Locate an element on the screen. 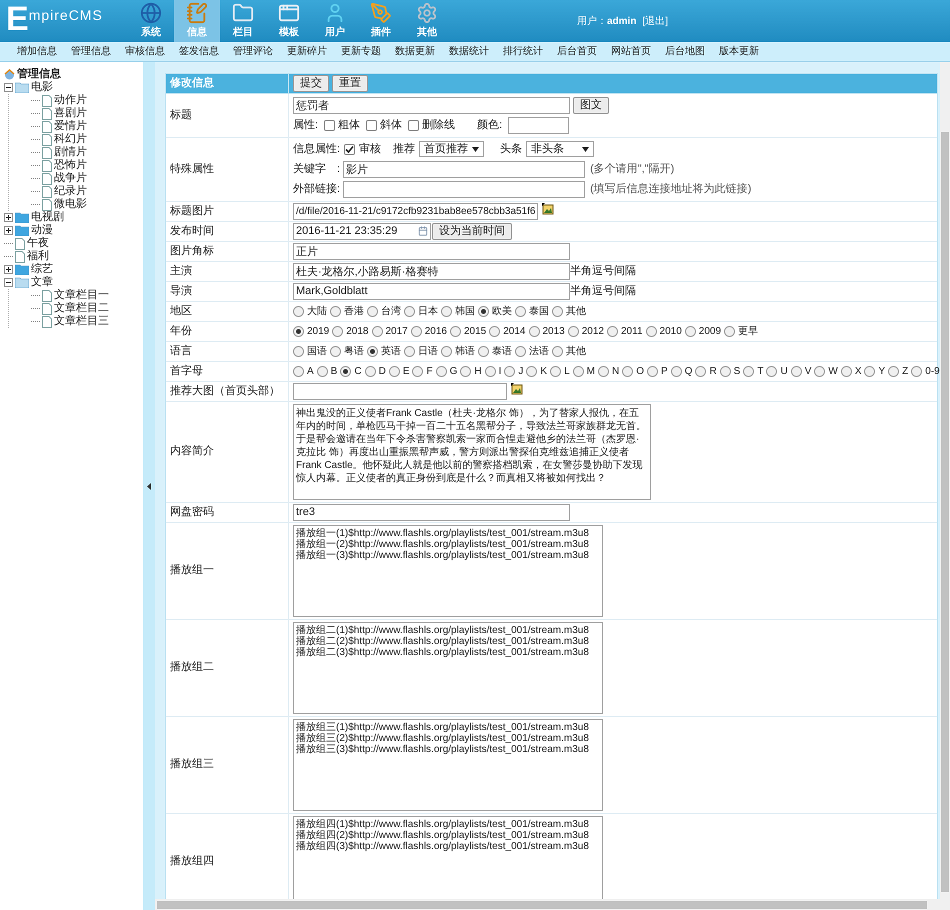 The image size is (950, 910). tree-item: 文章栏目三 is located at coordinates (81, 321).